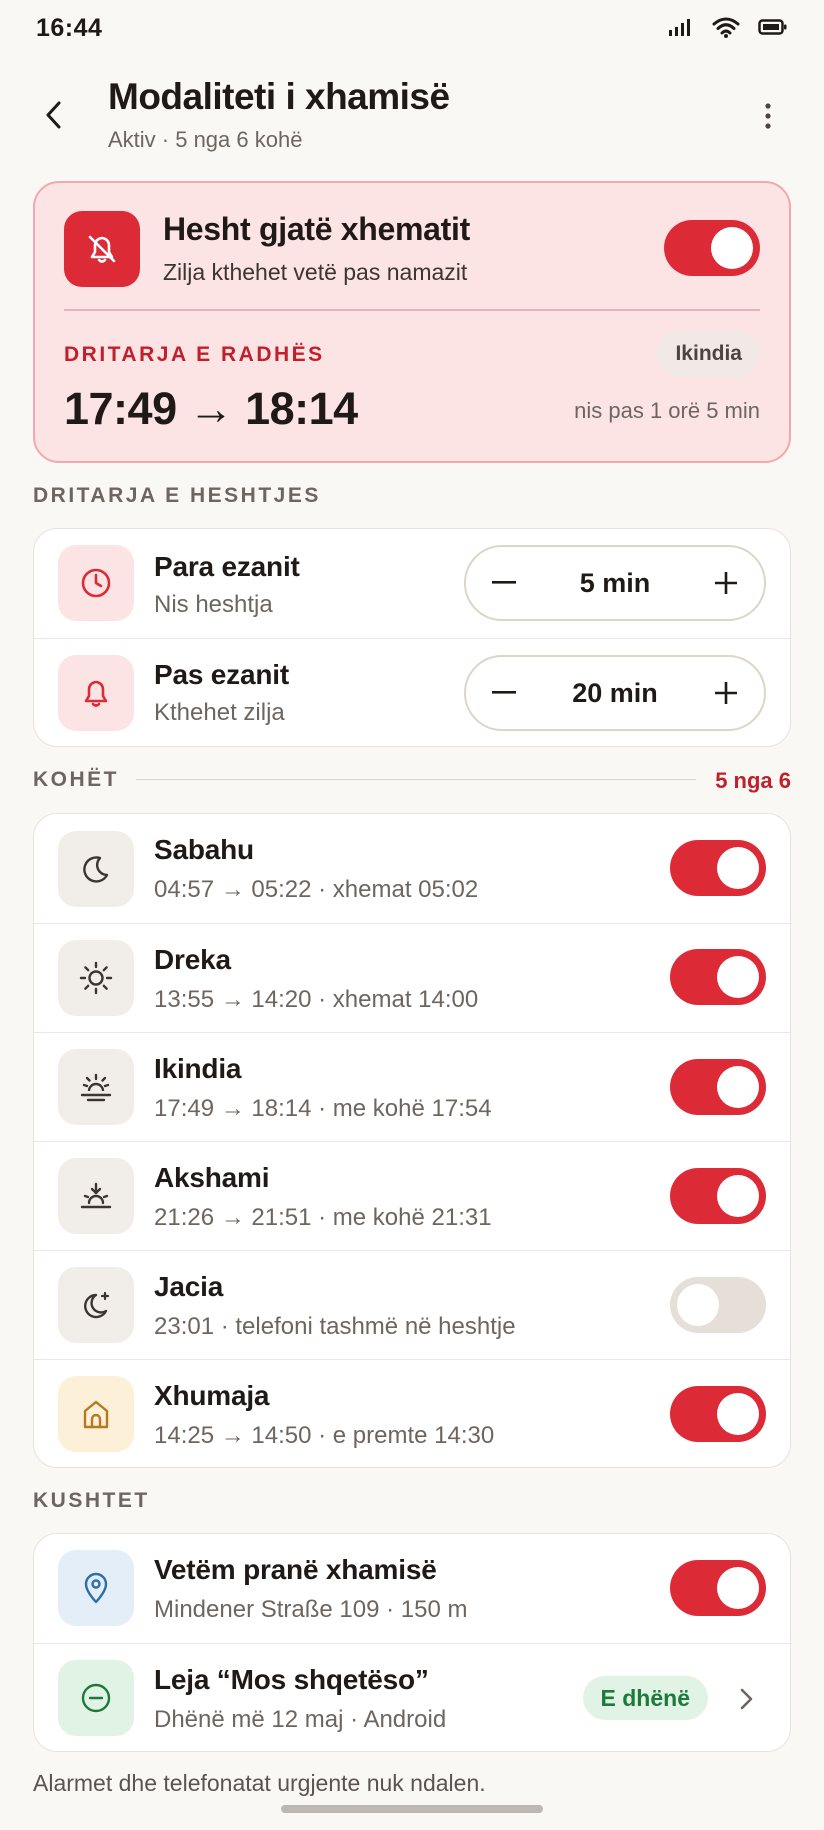 This screenshot has width=824, height=1830. Describe the element at coordinates (718, 977) in the screenshot. I see `toggle-dreka` at that location.